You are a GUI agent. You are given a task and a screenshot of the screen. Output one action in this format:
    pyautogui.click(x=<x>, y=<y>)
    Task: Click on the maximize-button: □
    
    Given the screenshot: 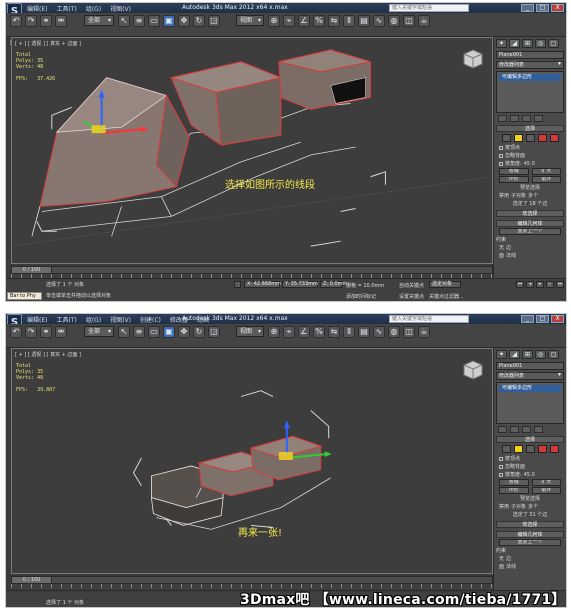 What is the action you would take?
    pyautogui.click(x=542, y=8)
    